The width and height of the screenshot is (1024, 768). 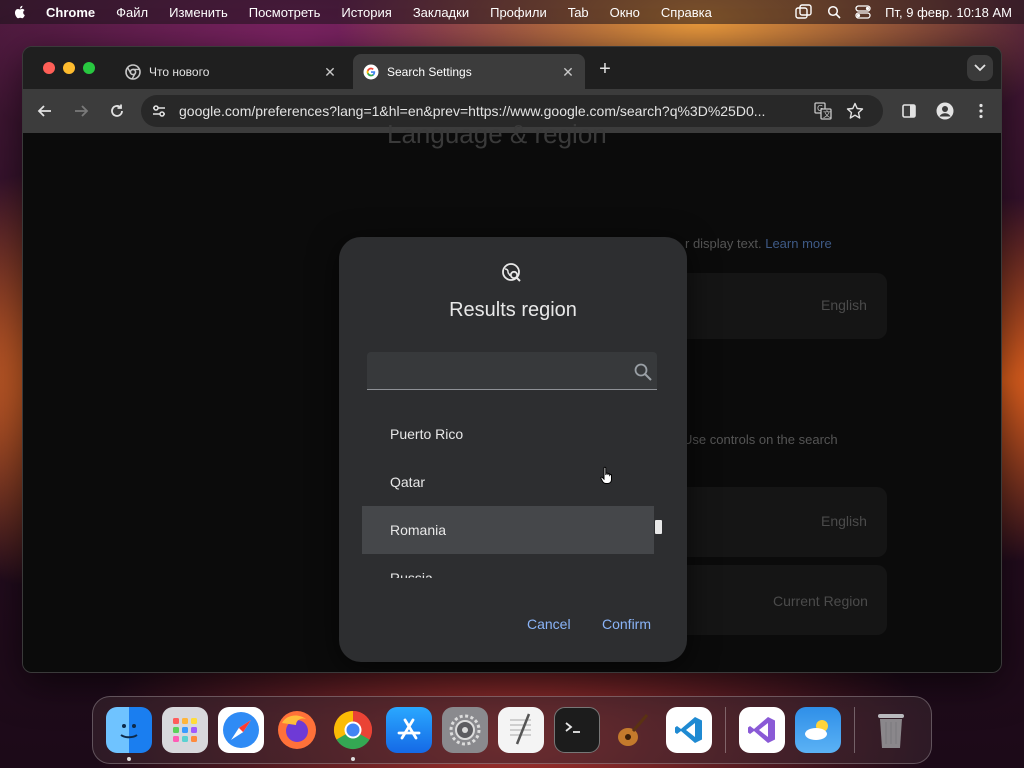 I want to click on trash-icon, so click(x=891, y=731).